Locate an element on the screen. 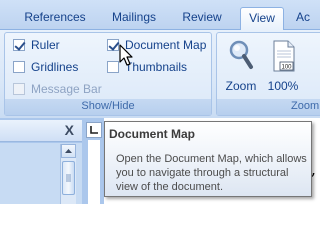 This screenshot has width=320, height=240. page-100-icon: 100 is located at coordinates (284, 56).